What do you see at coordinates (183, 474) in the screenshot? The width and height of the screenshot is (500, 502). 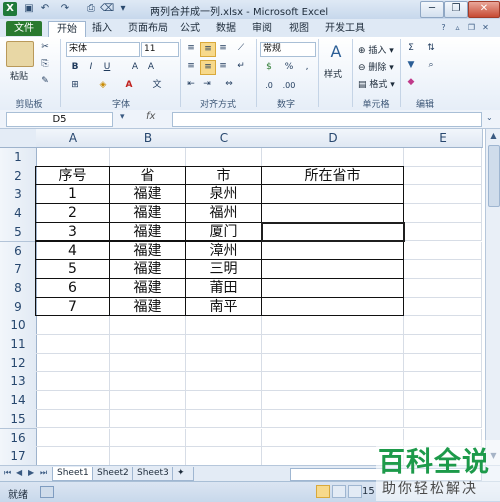 I see `insert-sheet-icon: ✦` at bounding box center [183, 474].